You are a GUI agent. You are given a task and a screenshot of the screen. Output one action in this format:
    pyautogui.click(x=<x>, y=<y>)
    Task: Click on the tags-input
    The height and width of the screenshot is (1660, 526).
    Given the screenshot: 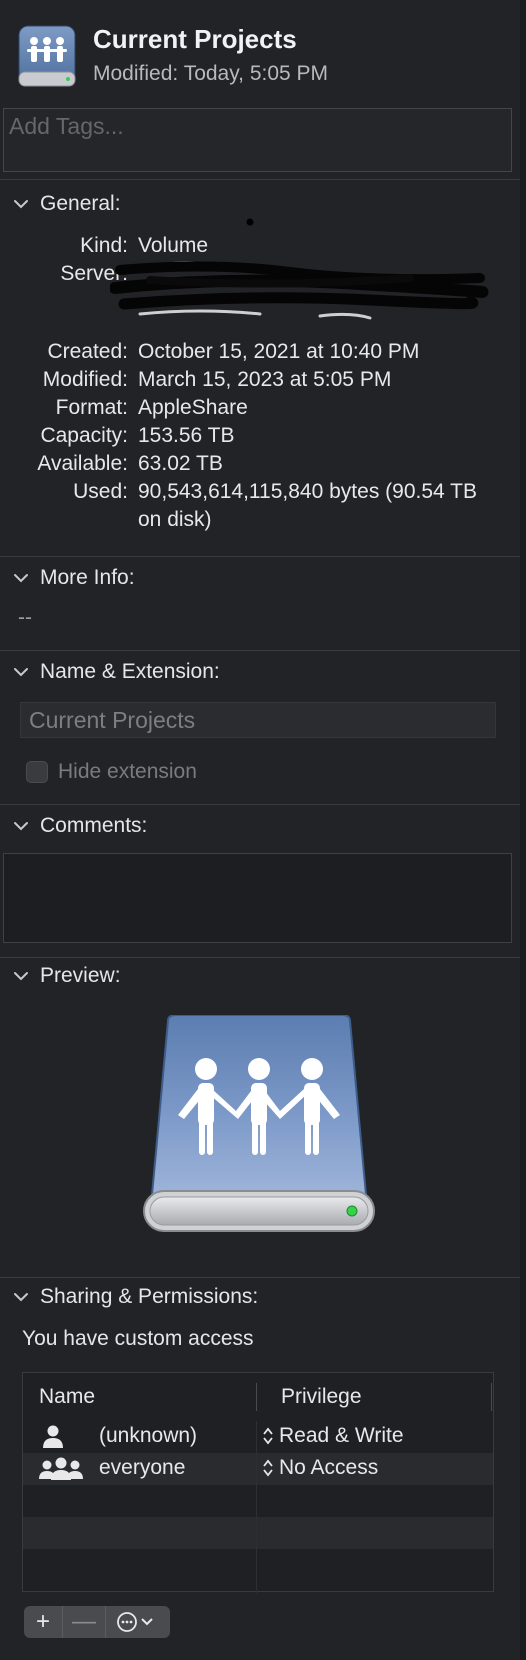 What is the action you would take?
    pyautogui.click(x=249, y=126)
    